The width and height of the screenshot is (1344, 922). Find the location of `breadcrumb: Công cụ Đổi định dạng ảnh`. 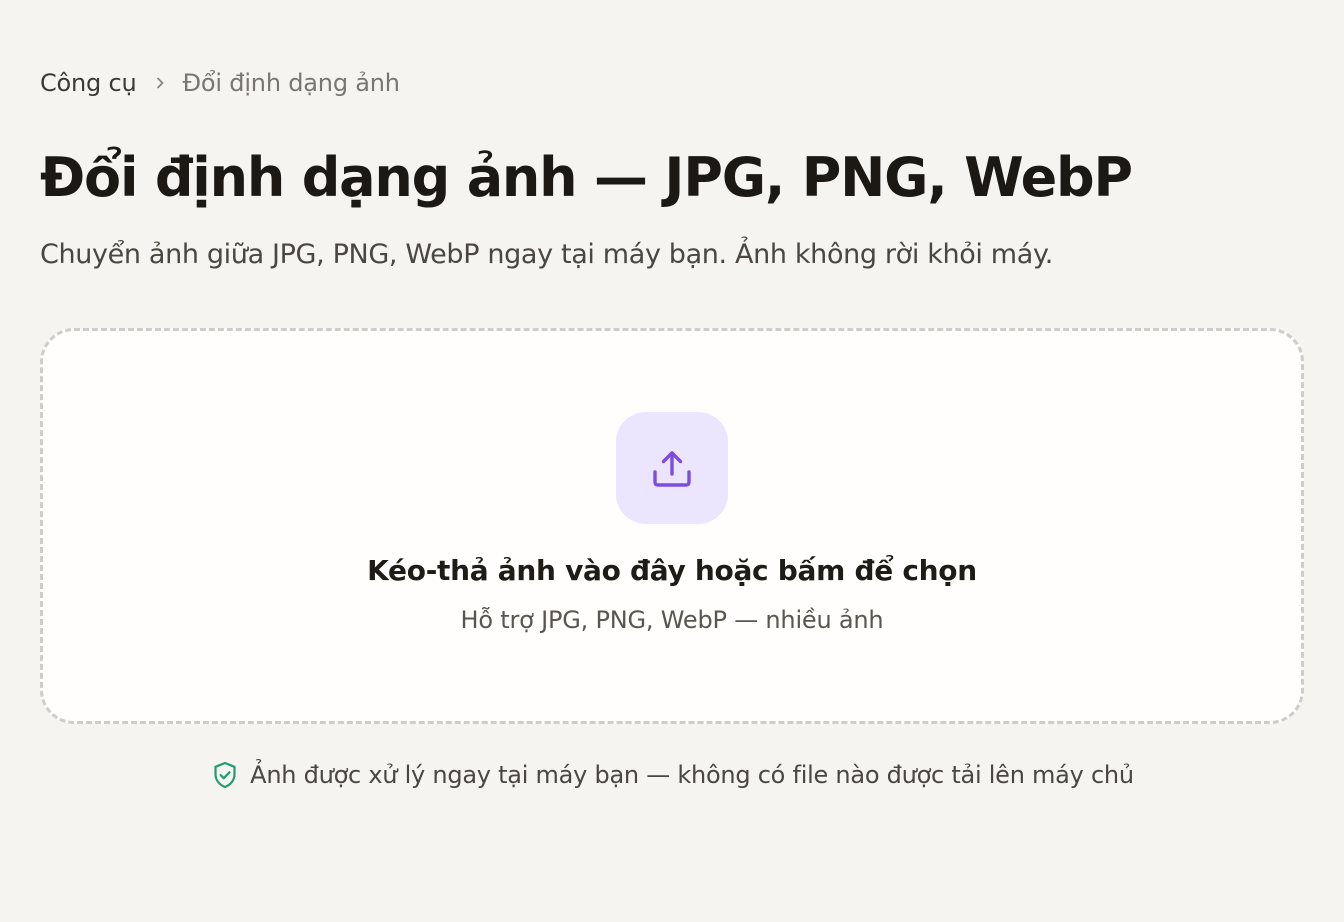

breadcrumb: Công cụ Đổi định dạng ảnh is located at coordinates (220, 83).